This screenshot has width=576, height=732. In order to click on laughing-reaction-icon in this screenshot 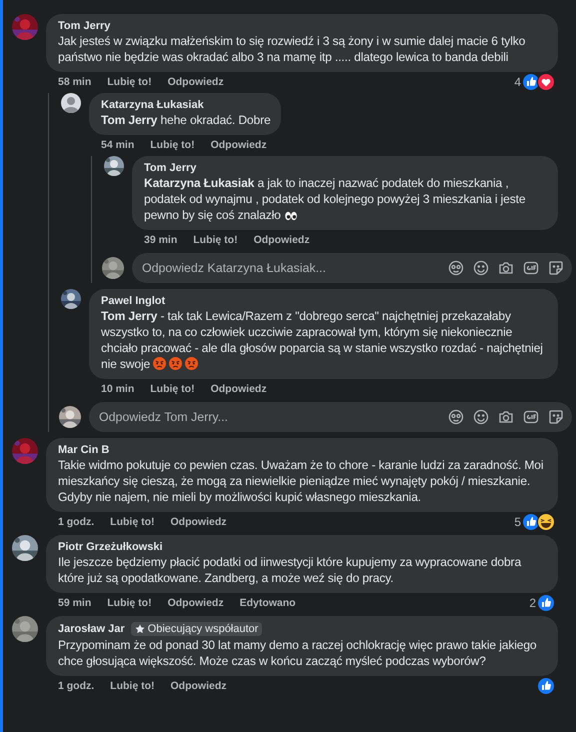, I will do `click(546, 521)`.